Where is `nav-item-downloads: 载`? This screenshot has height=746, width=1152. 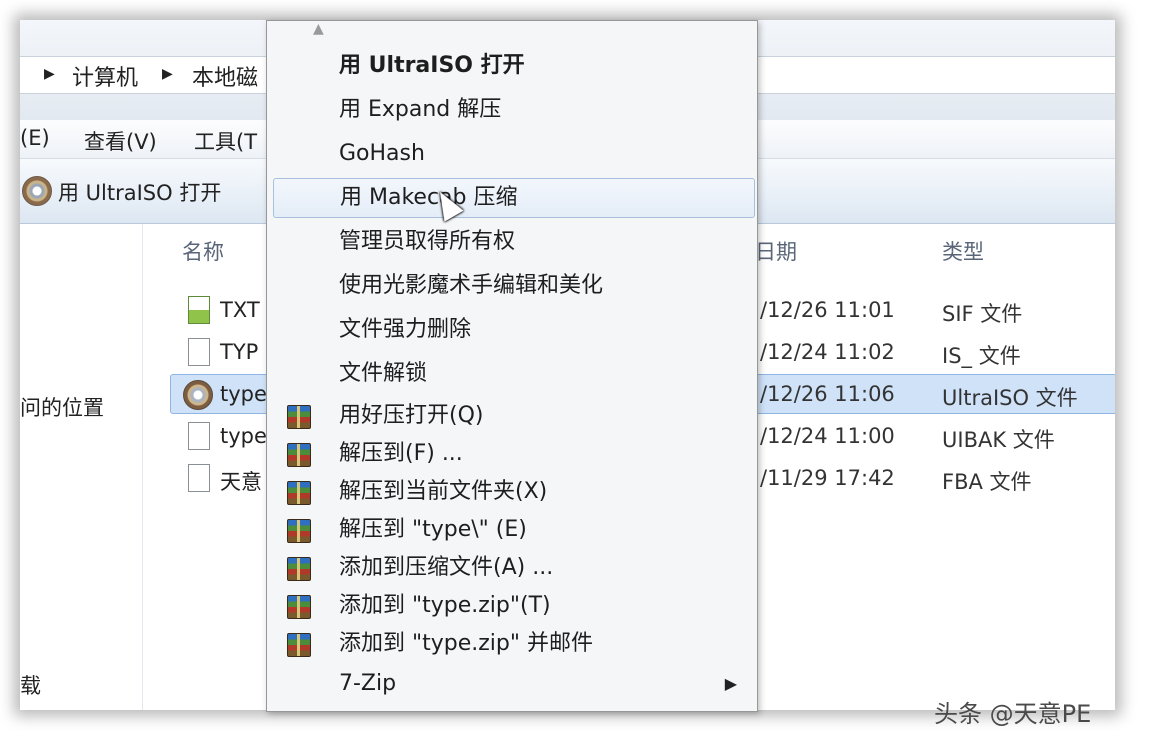
nav-item-downloads: 载 is located at coordinates (30, 685).